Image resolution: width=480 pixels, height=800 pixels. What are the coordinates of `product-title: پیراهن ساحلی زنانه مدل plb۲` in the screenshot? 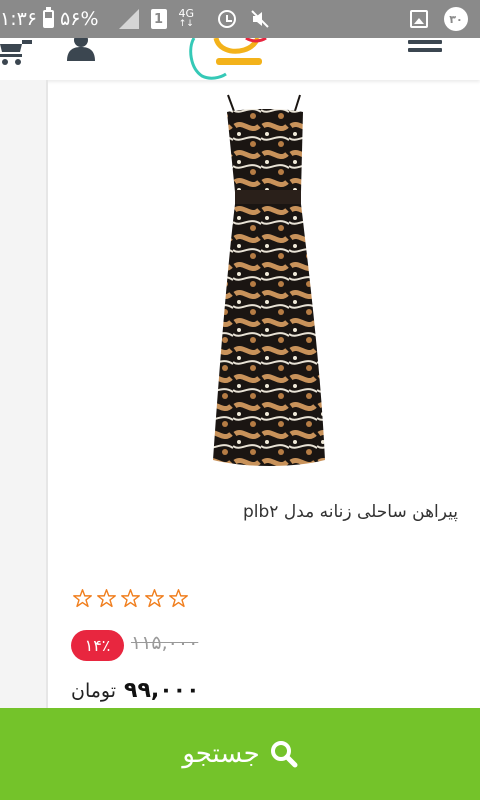 It's located at (350, 512).